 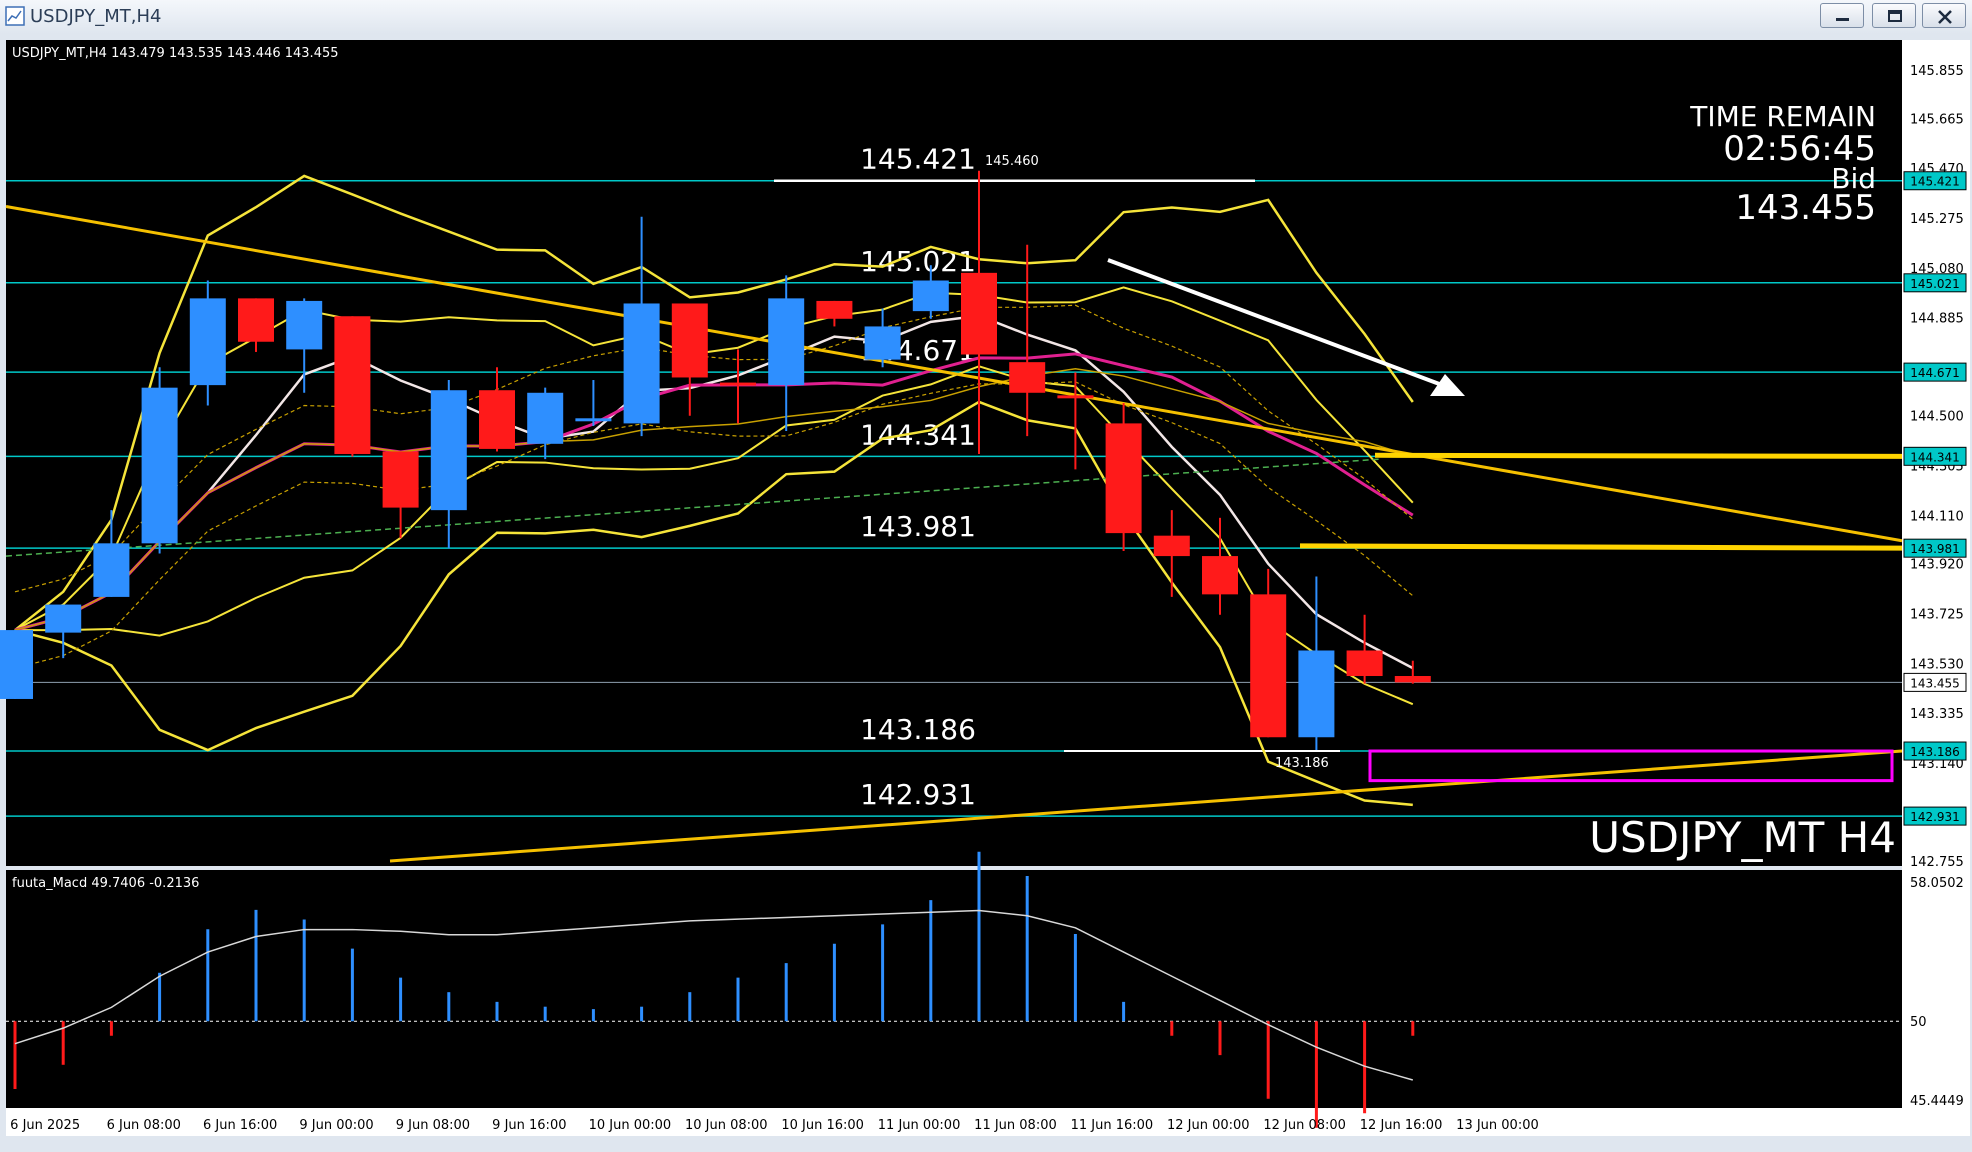 I want to click on x-tick-label: 10 Jun 16:00, so click(x=822, y=1125).